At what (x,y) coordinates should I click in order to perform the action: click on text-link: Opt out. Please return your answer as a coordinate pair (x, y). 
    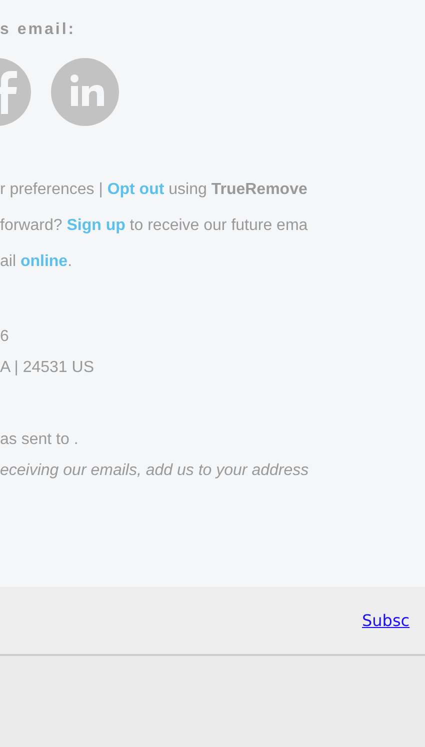
    Looking at the image, I should click on (135, 190).